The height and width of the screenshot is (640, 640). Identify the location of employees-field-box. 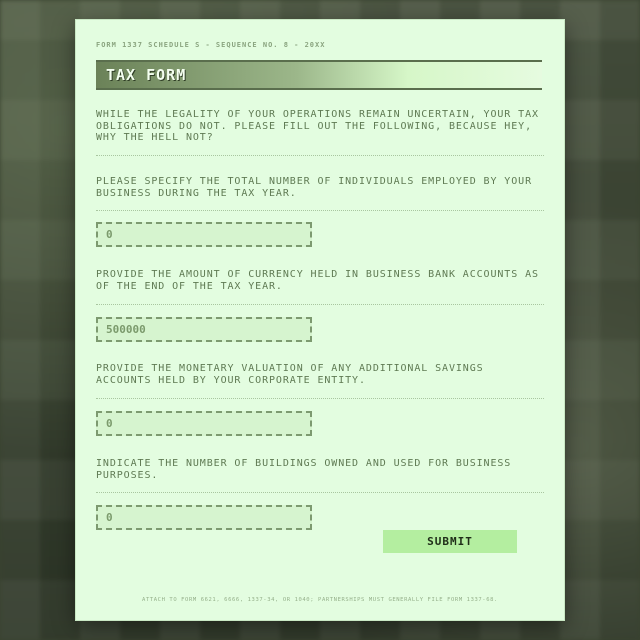
(204, 234).